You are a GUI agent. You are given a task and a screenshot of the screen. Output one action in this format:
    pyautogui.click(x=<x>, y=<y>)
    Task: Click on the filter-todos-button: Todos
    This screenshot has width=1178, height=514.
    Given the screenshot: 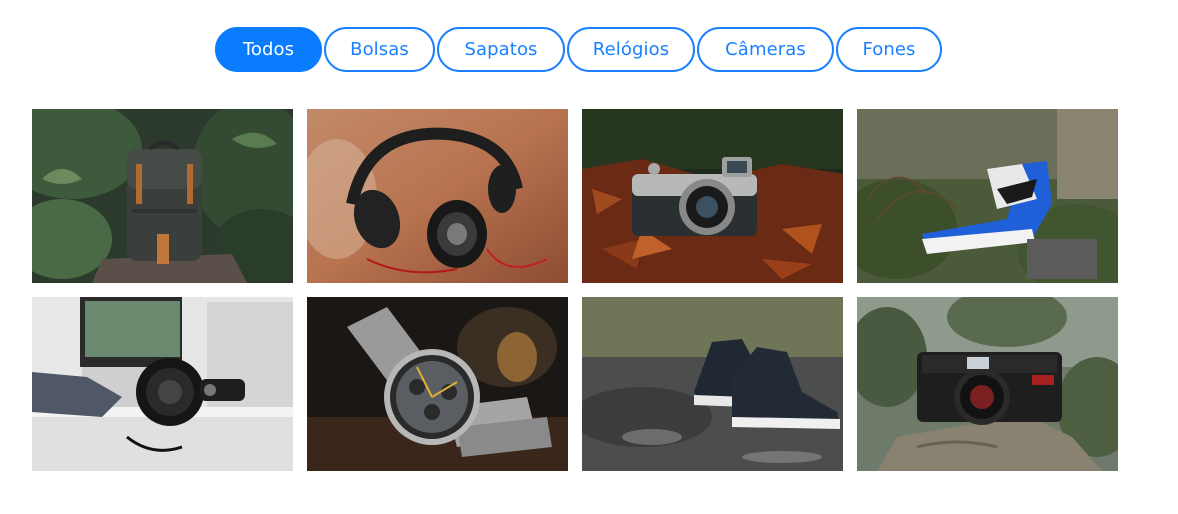 What is the action you would take?
    pyautogui.click(x=268, y=49)
    